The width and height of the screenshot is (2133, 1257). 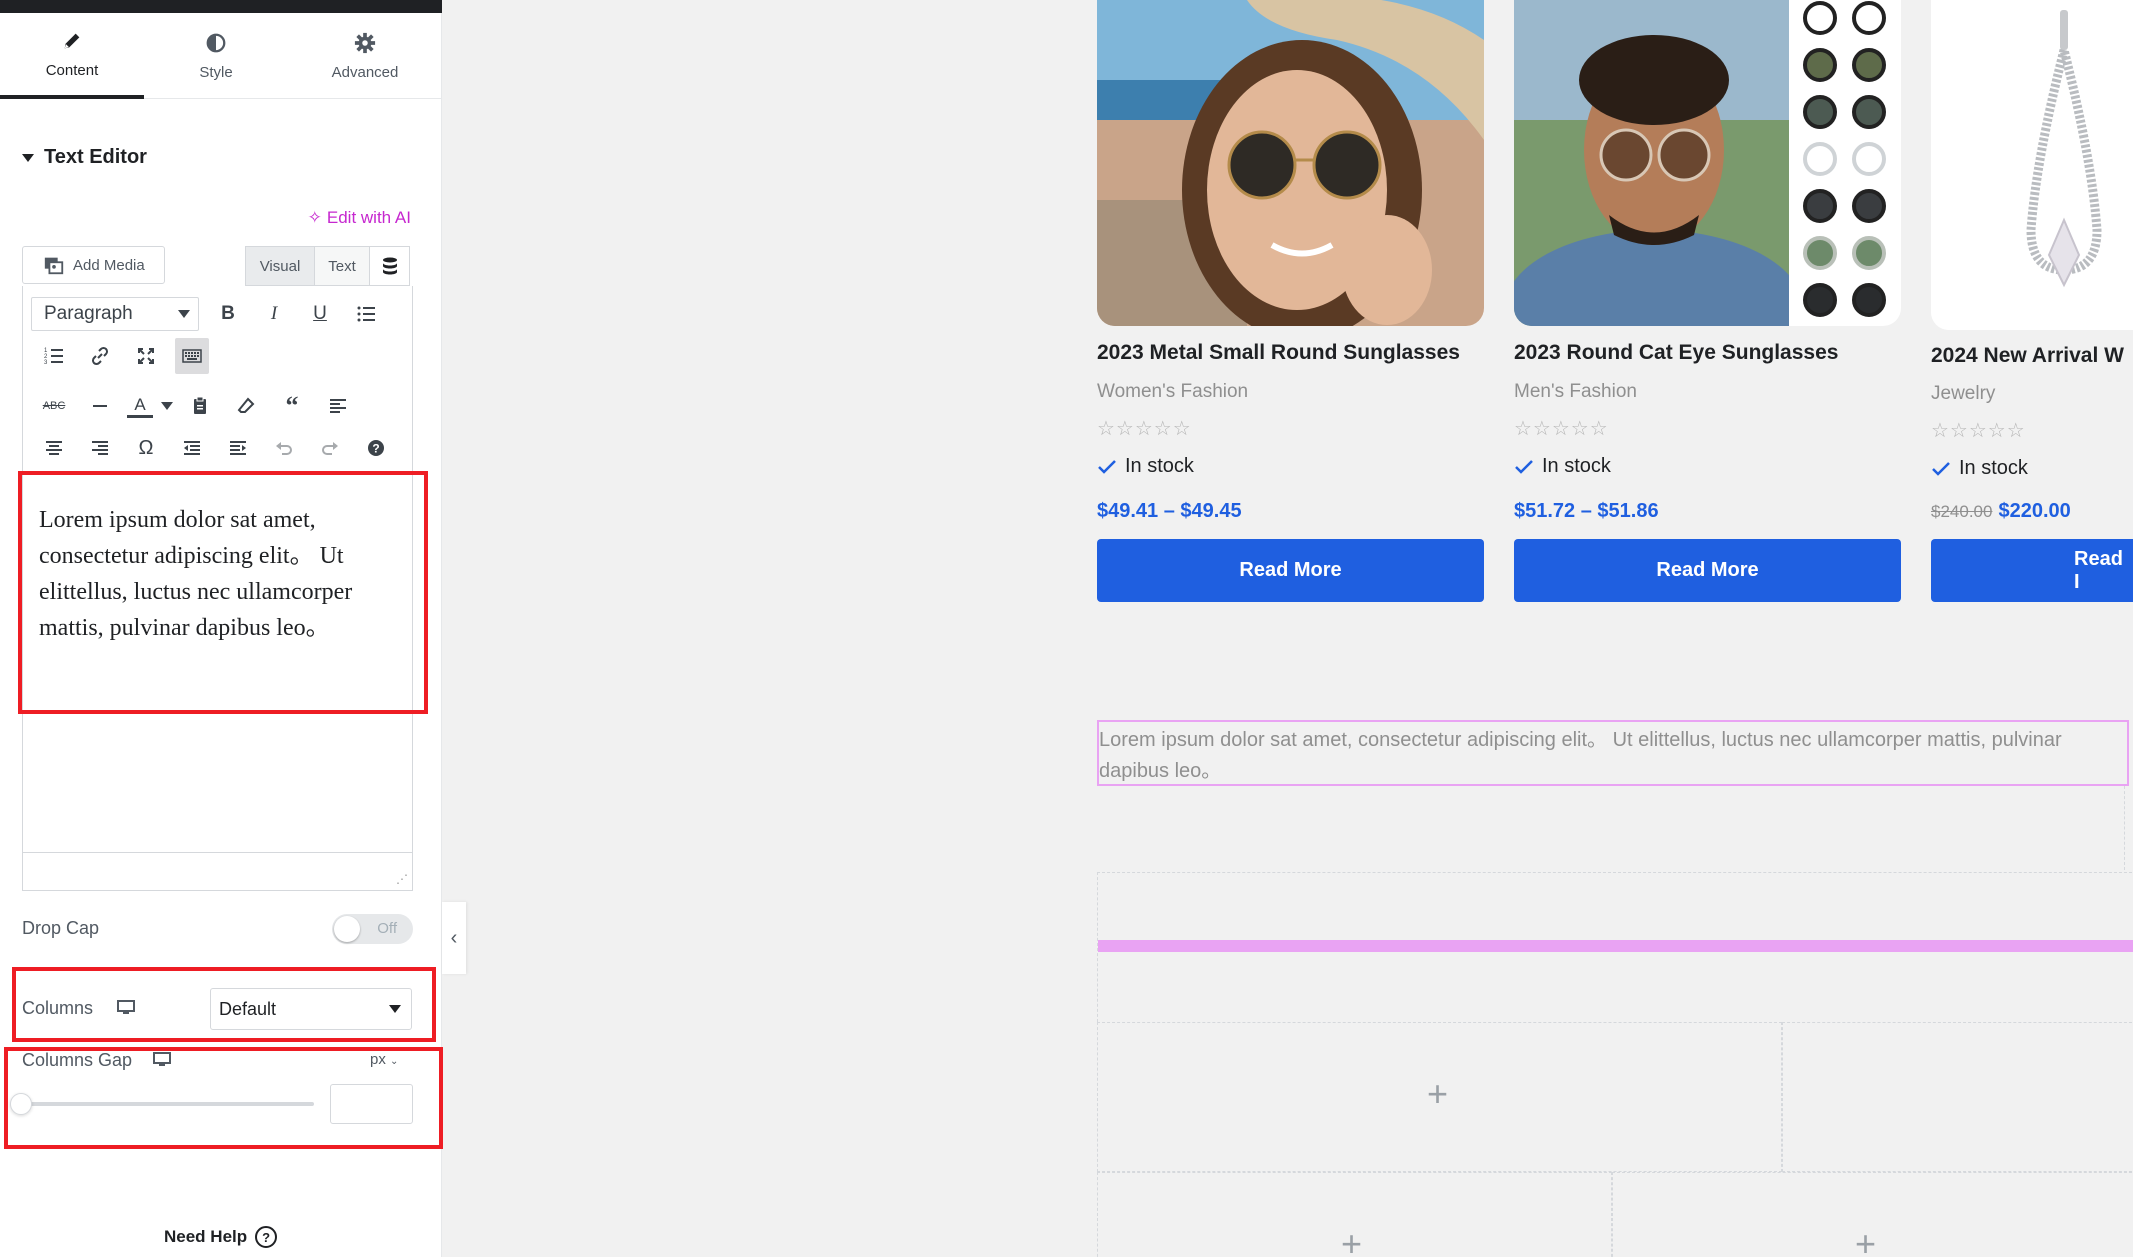 What do you see at coordinates (1278, 353) in the screenshot?
I see `product-title-1: 2023 Metal Small Round Sunglasses` at bounding box center [1278, 353].